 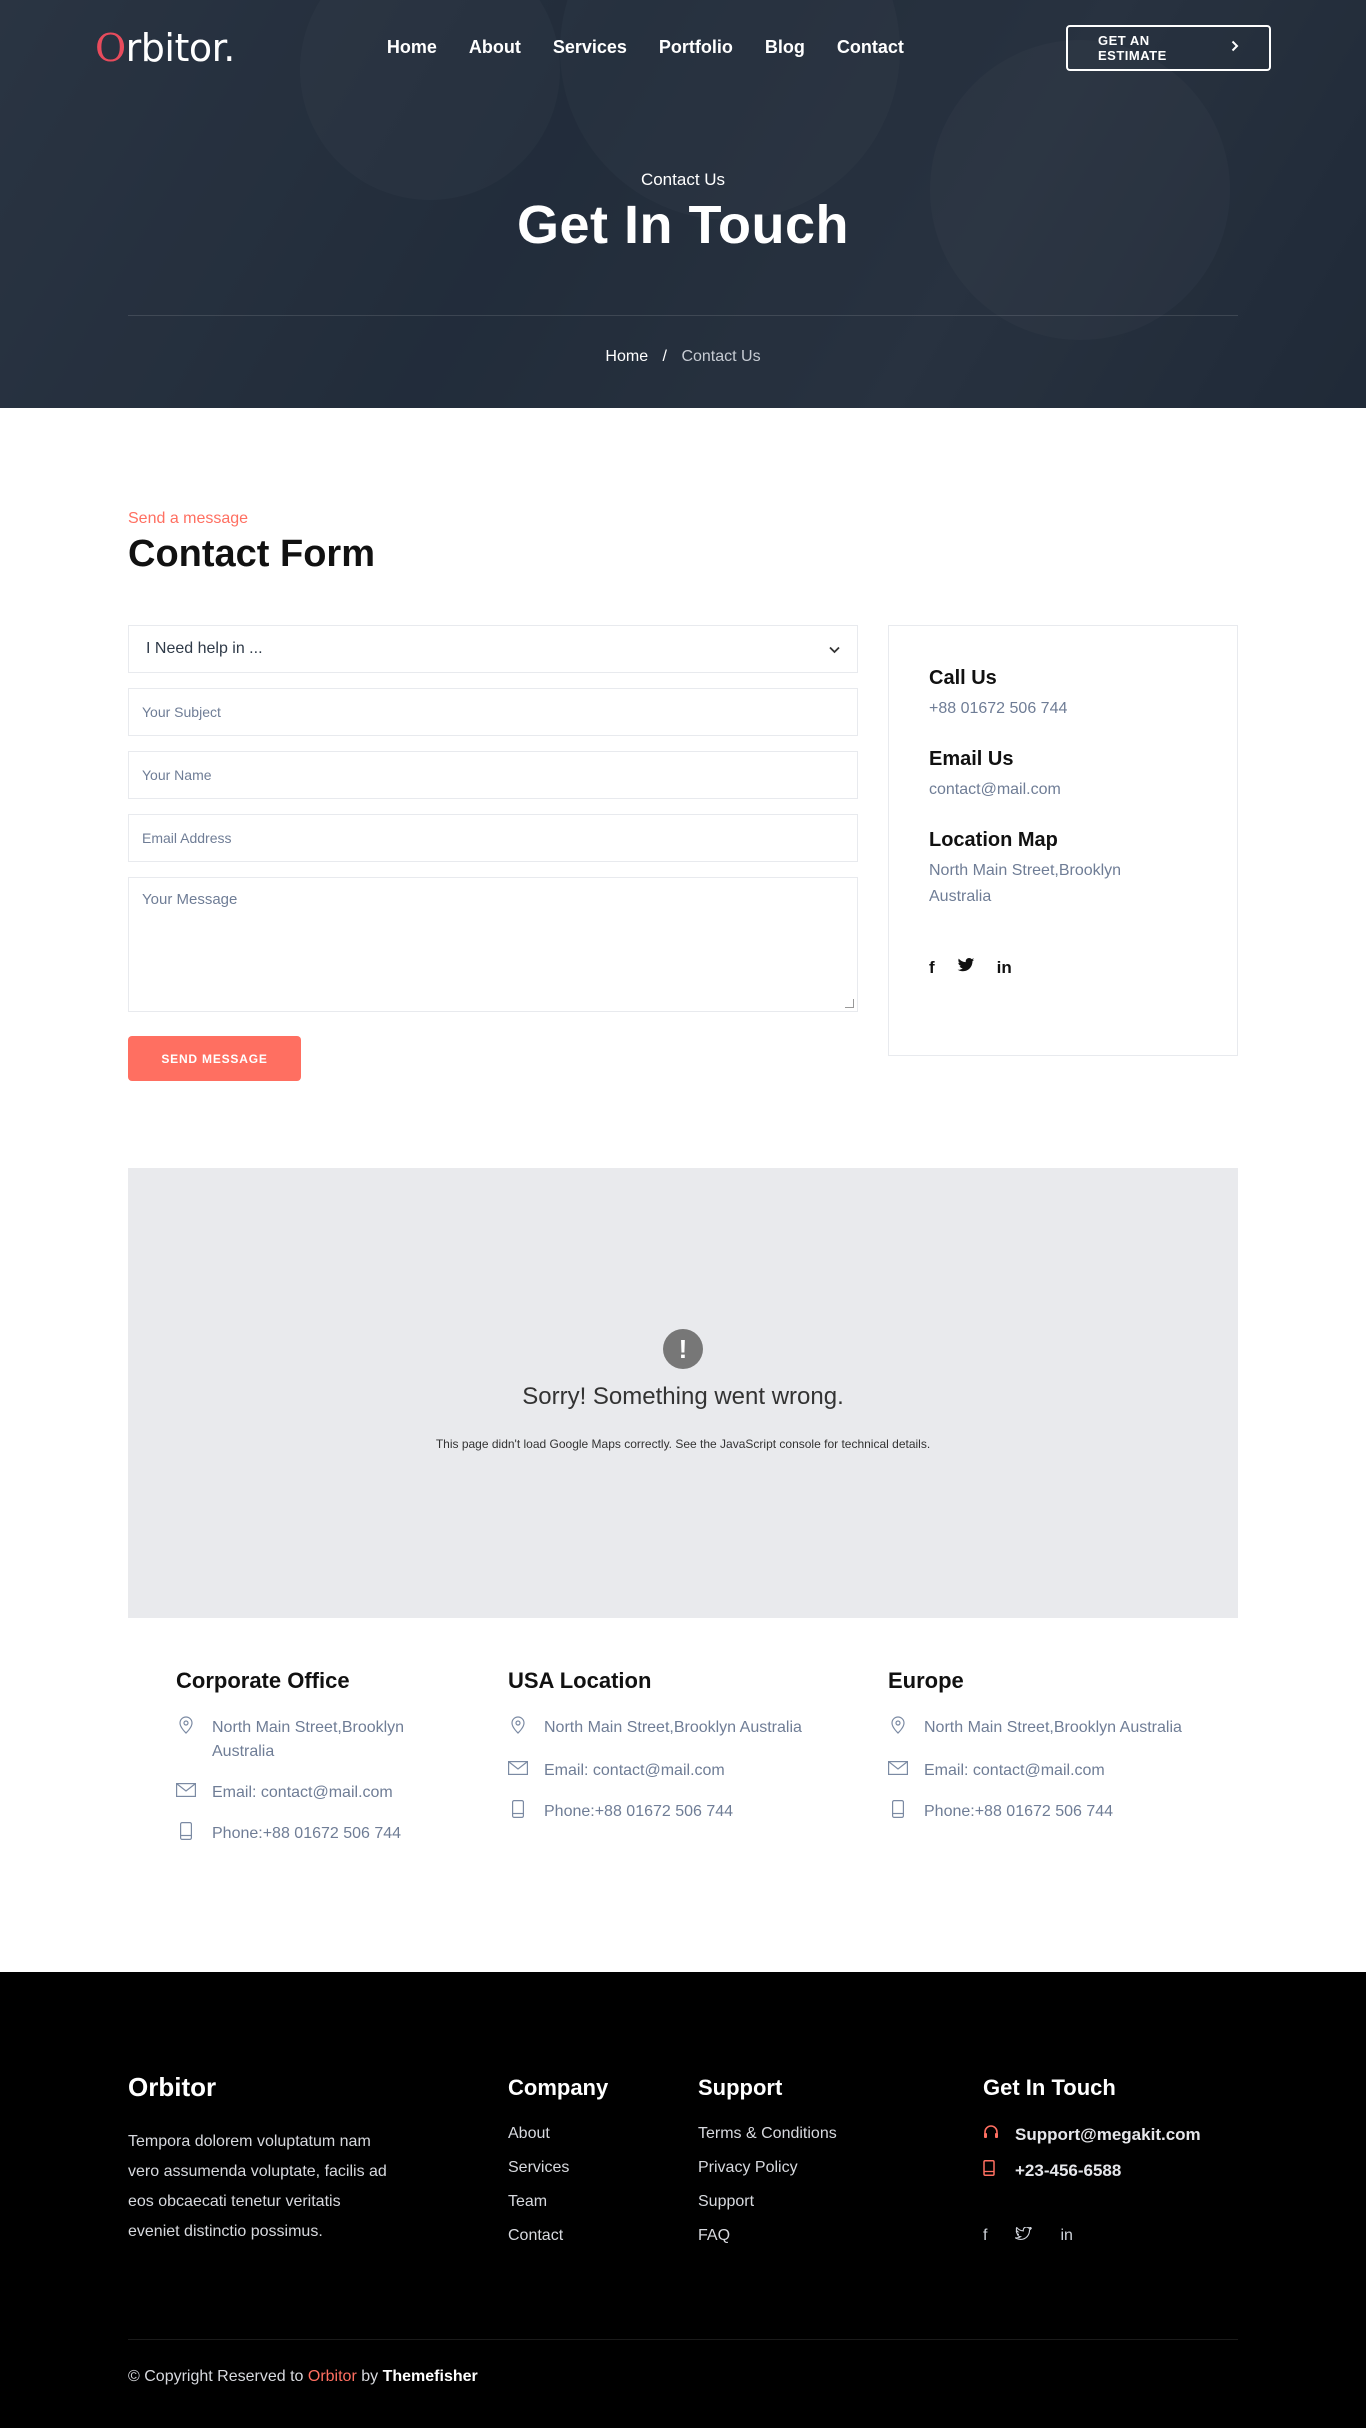 What do you see at coordinates (493, 838) in the screenshot?
I see `email-input: Email Address` at bounding box center [493, 838].